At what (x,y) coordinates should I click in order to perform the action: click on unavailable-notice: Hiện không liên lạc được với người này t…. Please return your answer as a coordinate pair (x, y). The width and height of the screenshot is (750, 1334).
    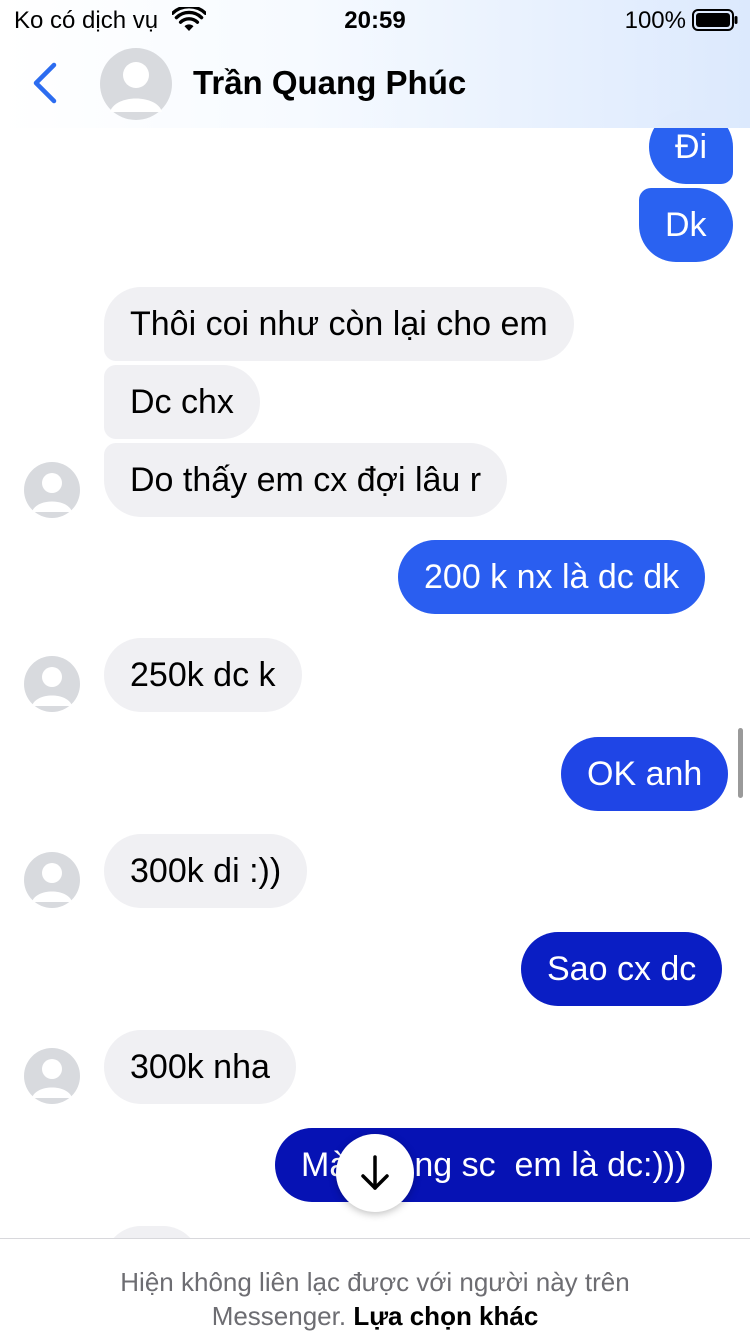
    Looking at the image, I should click on (375, 1286).